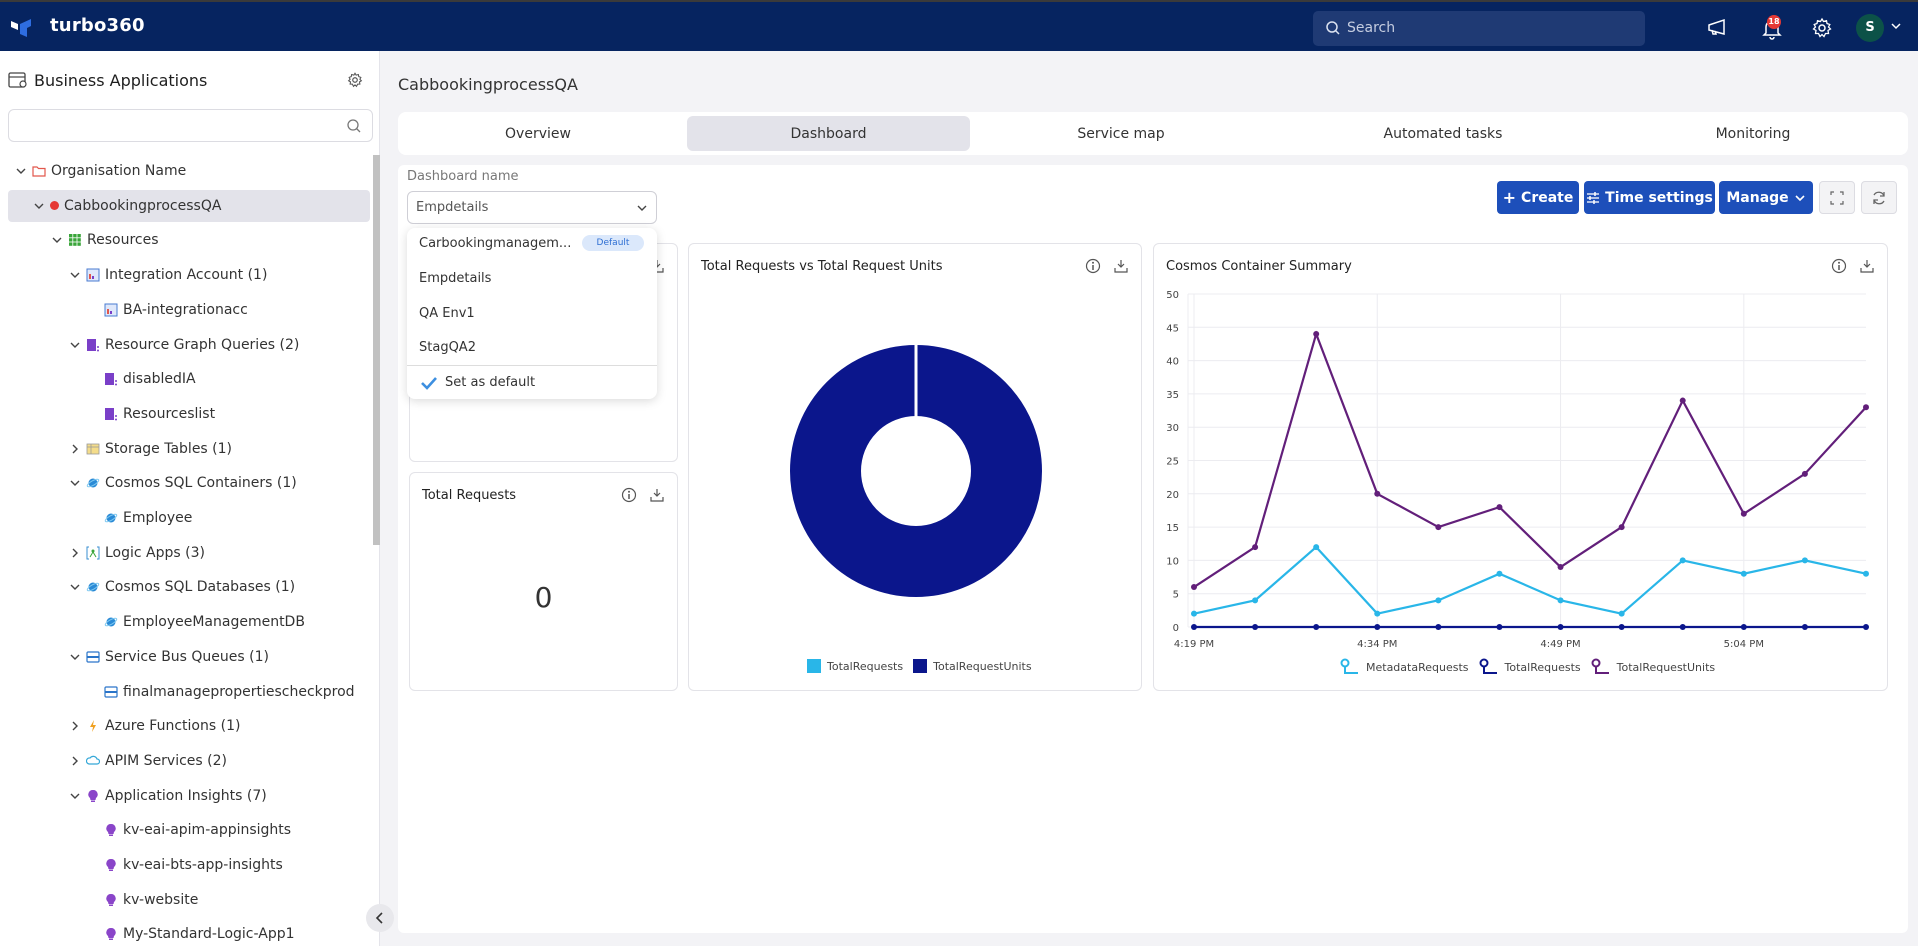 This screenshot has height=946, width=1918. Describe the element at coordinates (99, 900) in the screenshot. I see `tree-item: kv-website` at that location.